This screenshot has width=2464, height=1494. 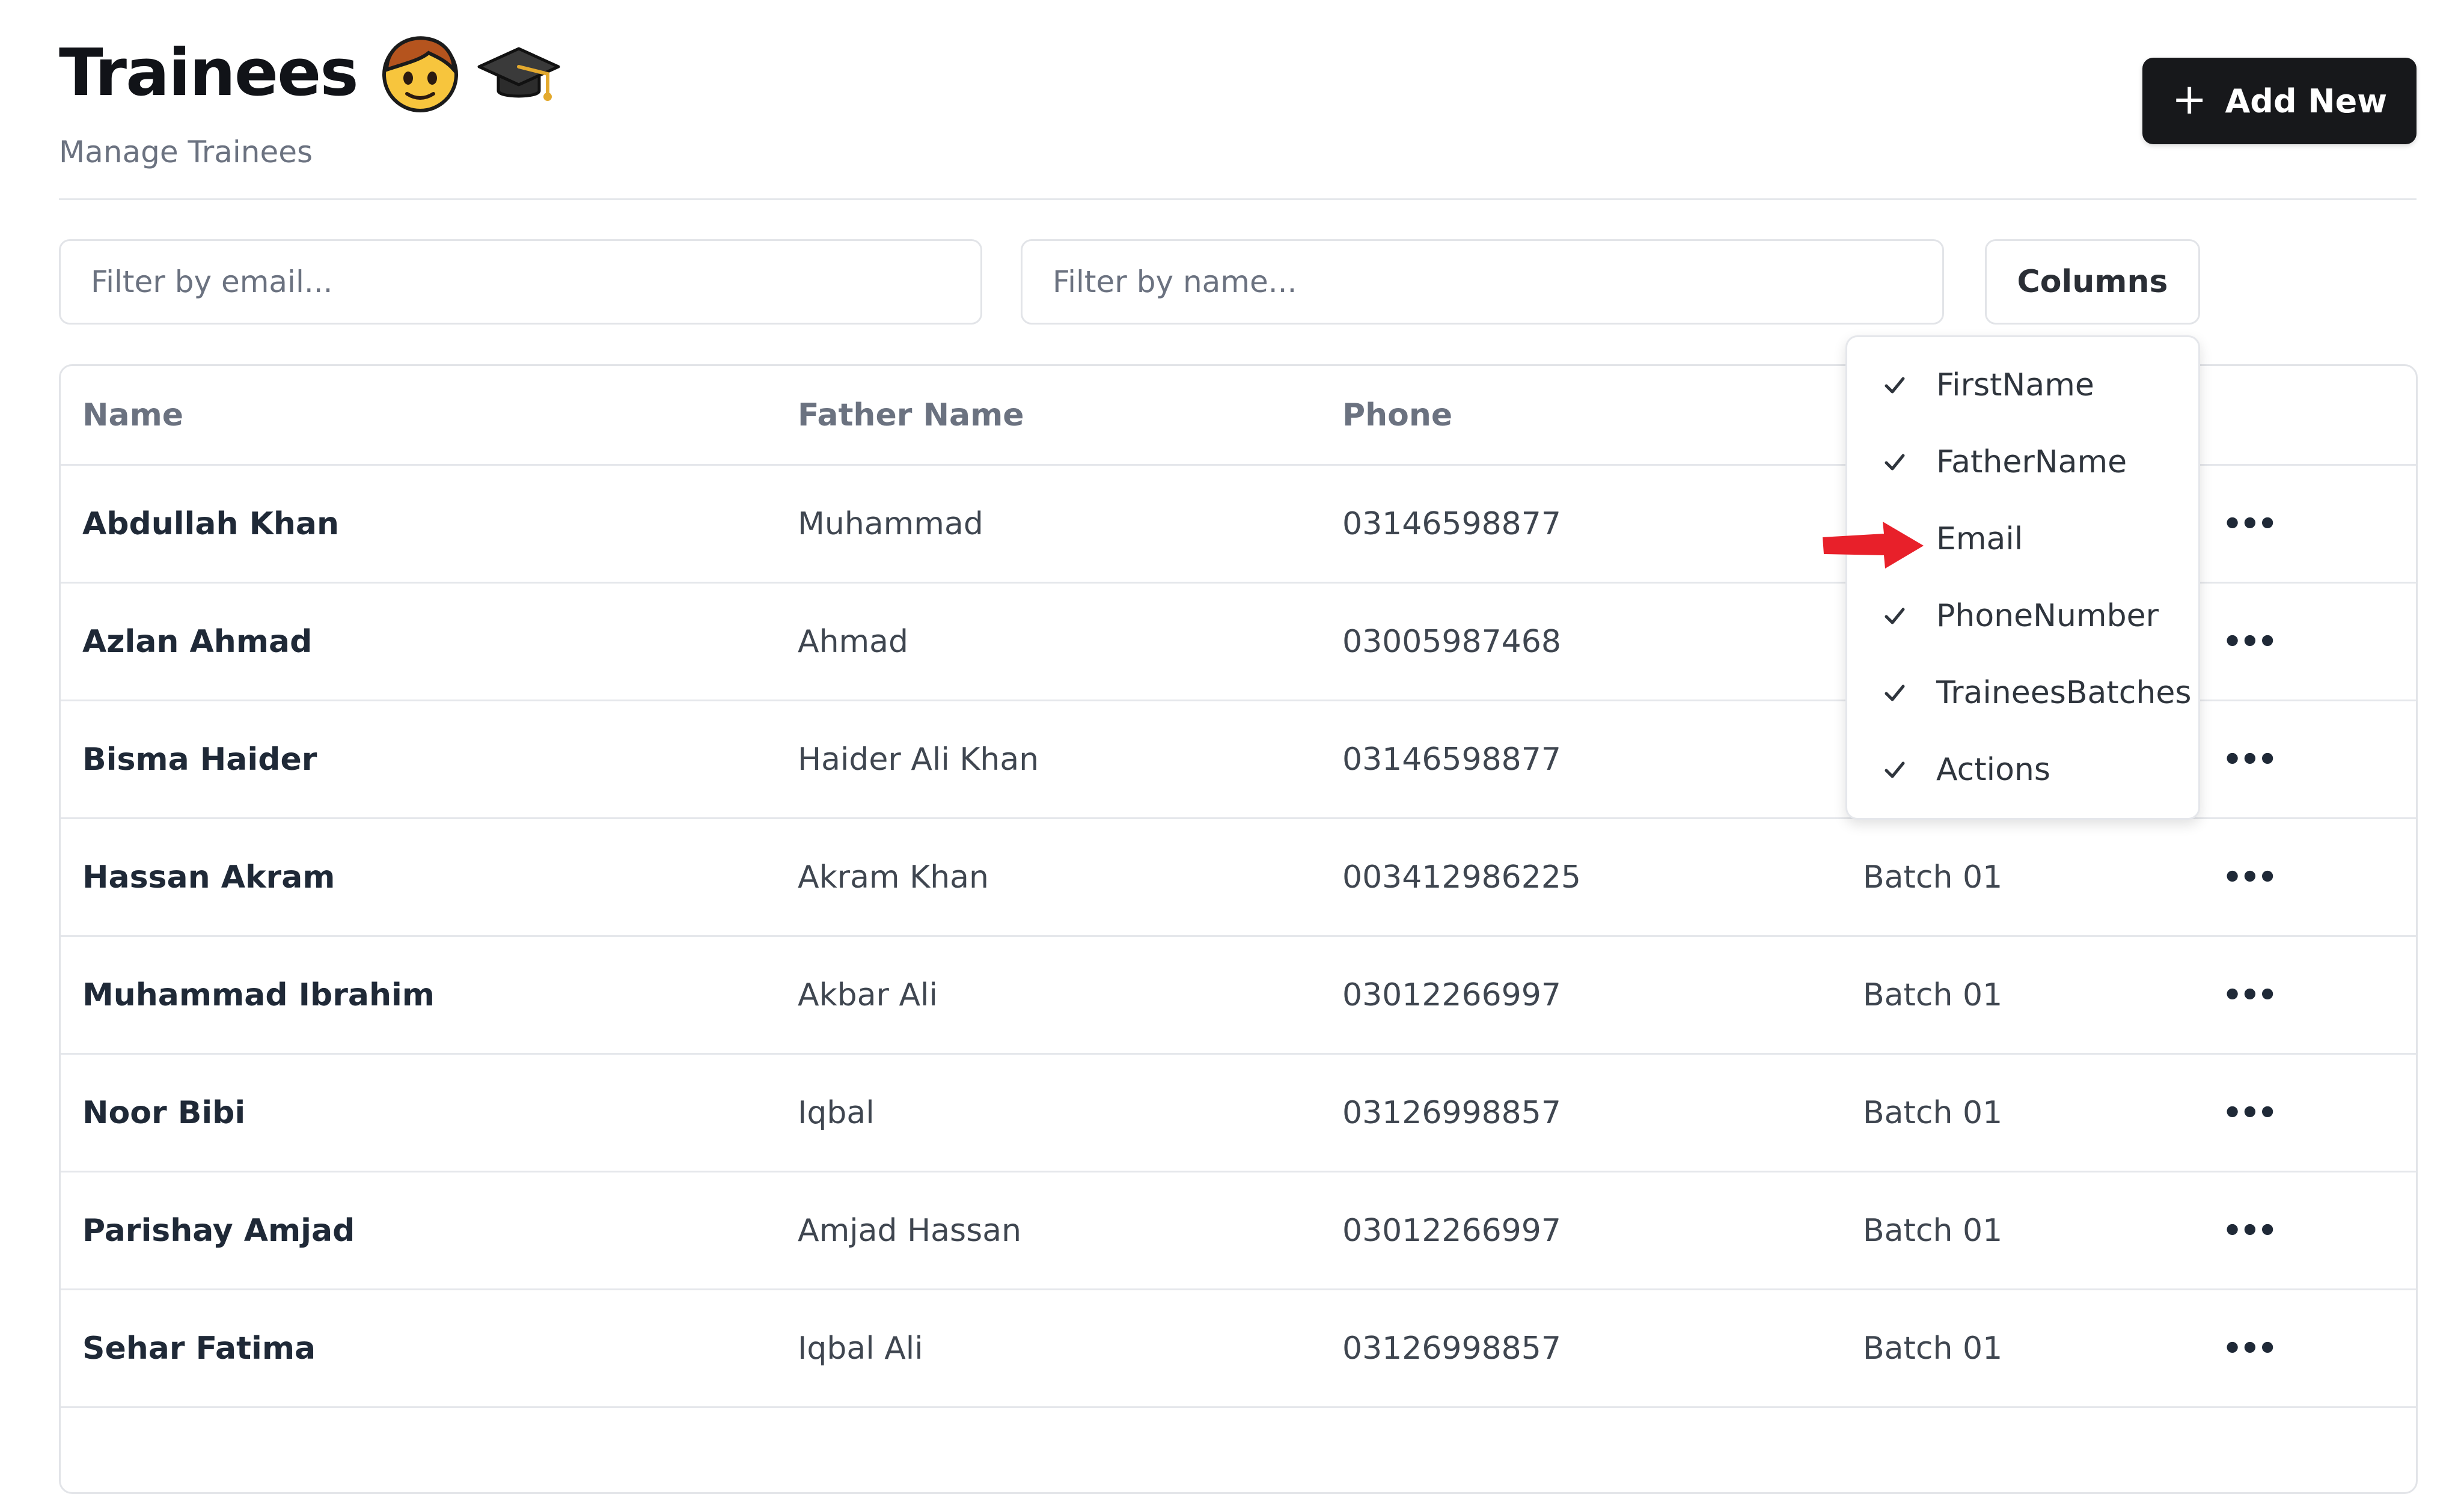 I want to click on column-toggle-label: PhoneNumber, so click(x=2047, y=616).